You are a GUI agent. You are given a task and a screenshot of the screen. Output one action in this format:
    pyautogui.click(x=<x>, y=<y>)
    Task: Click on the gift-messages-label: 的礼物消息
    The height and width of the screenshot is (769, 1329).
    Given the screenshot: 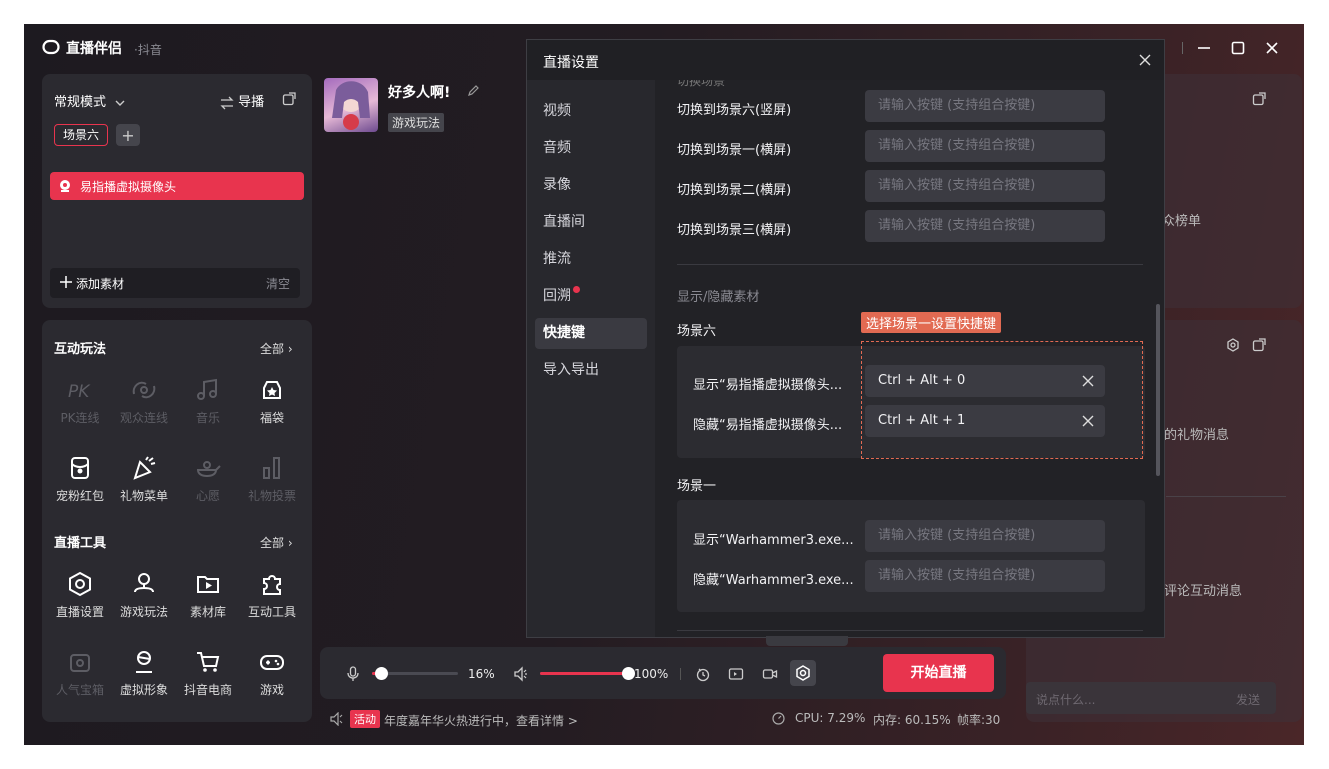 What is the action you would take?
    pyautogui.click(x=1197, y=435)
    